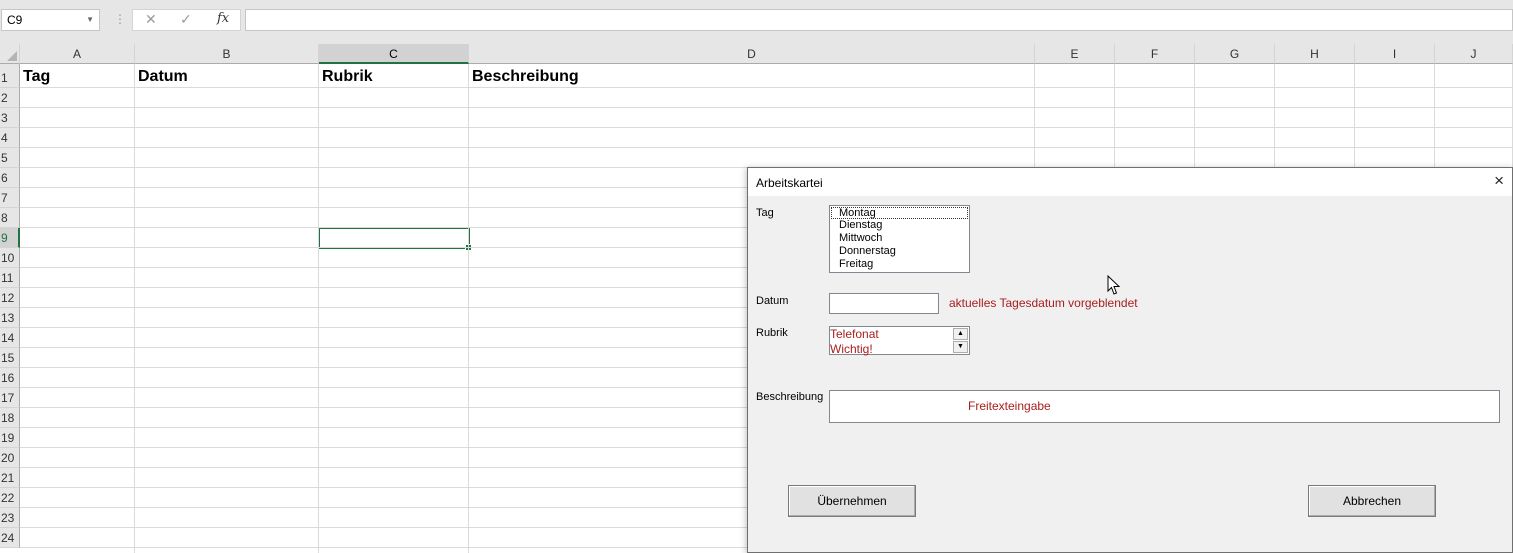 The height and width of the screenshot is (553, 1513). What do you see at coordinates (223, 18) in the screenshot?
I see `insert-function-icon: fx` at bounding box center [223, 18].